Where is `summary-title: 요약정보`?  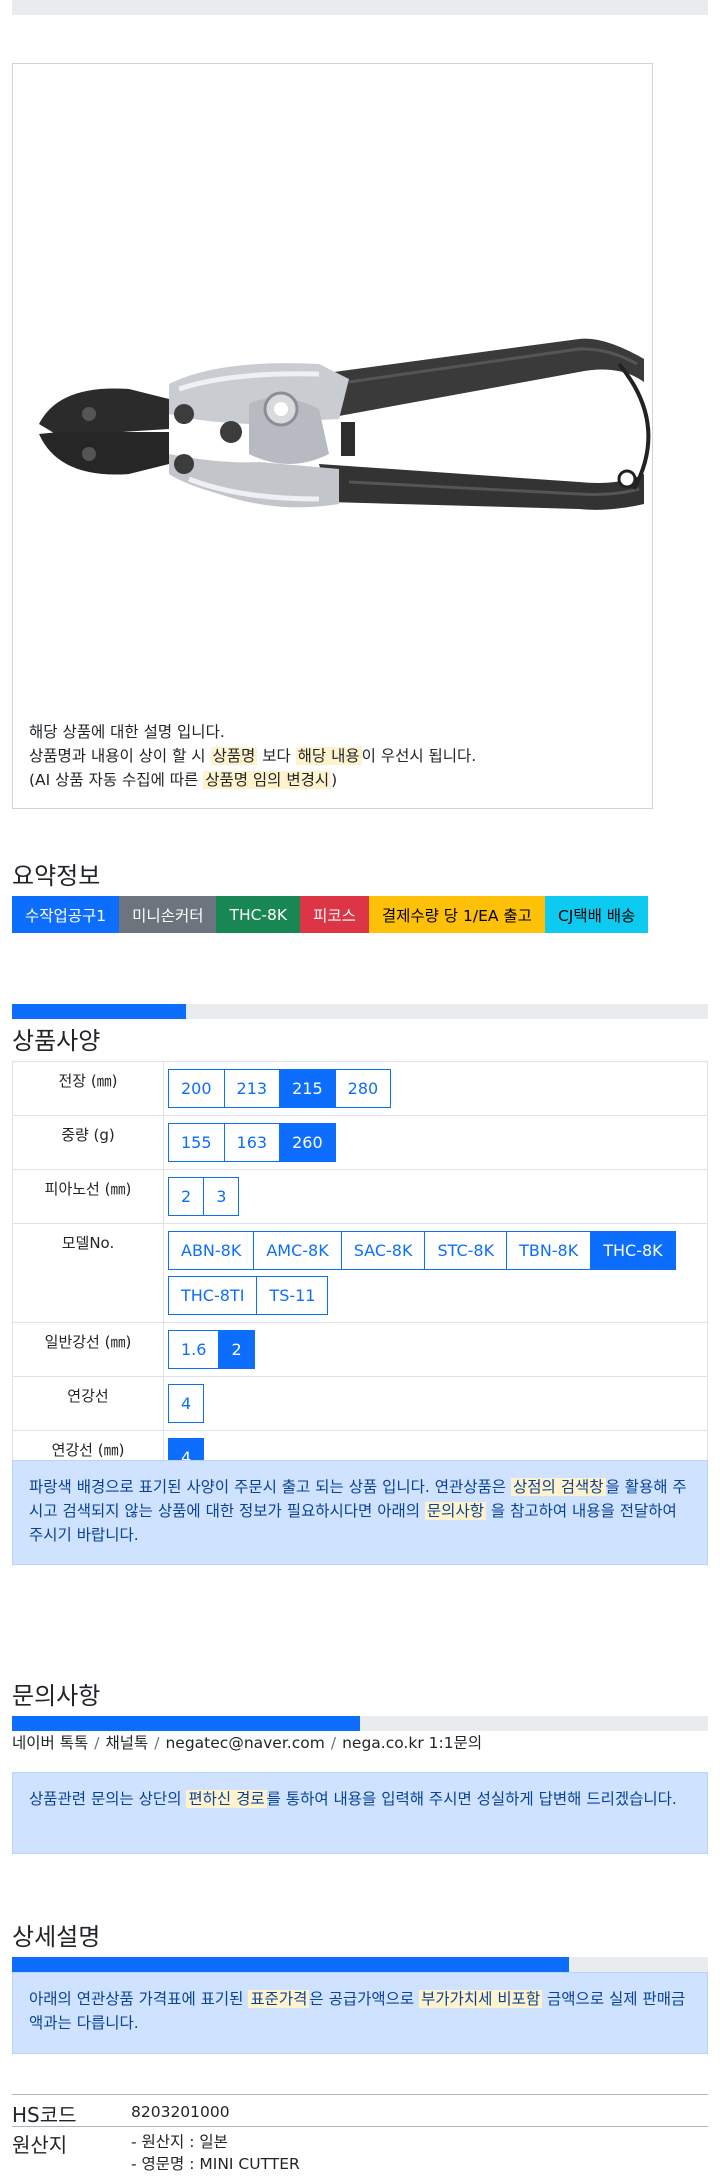
summary-title: 요약정보 is located at coordinates (56, 876).